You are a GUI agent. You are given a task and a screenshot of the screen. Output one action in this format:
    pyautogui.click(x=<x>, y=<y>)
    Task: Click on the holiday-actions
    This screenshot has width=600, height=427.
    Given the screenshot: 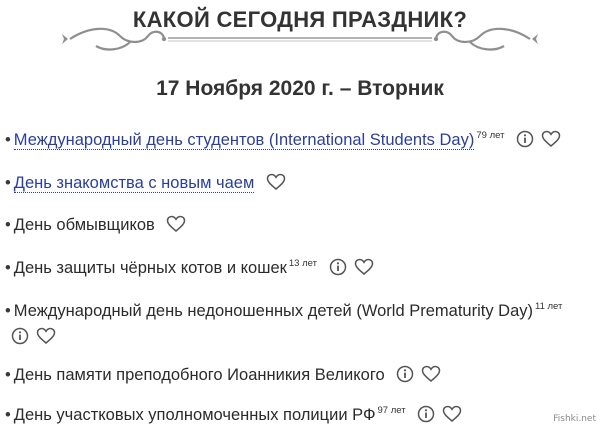 What is the action you would take?
    pyautogui.click(x=292, y=337)
    